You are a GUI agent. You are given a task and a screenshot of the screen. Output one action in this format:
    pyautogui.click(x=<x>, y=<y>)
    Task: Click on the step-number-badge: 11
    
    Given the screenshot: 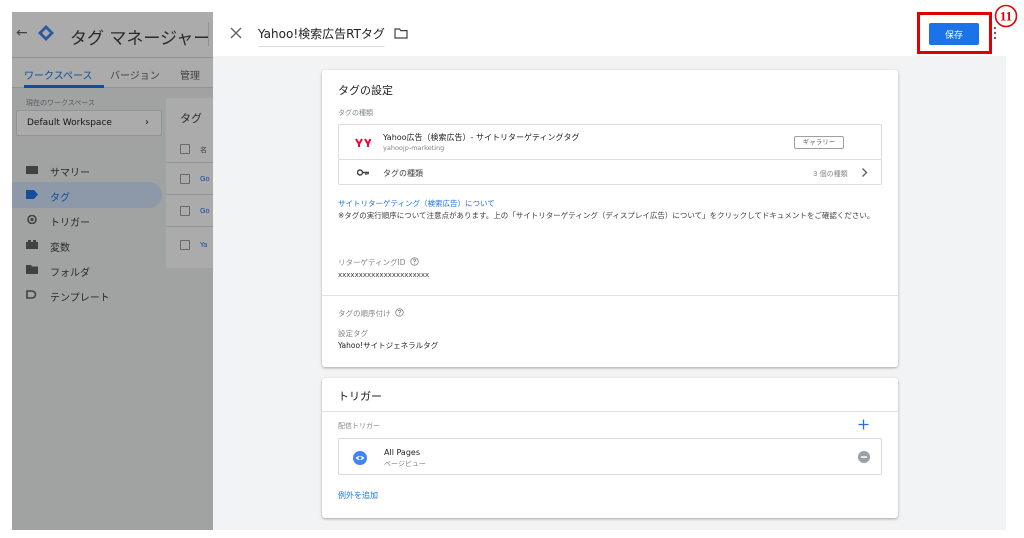 What is the action you would take?
    pyautogui.click(x=1006, y=16)
    